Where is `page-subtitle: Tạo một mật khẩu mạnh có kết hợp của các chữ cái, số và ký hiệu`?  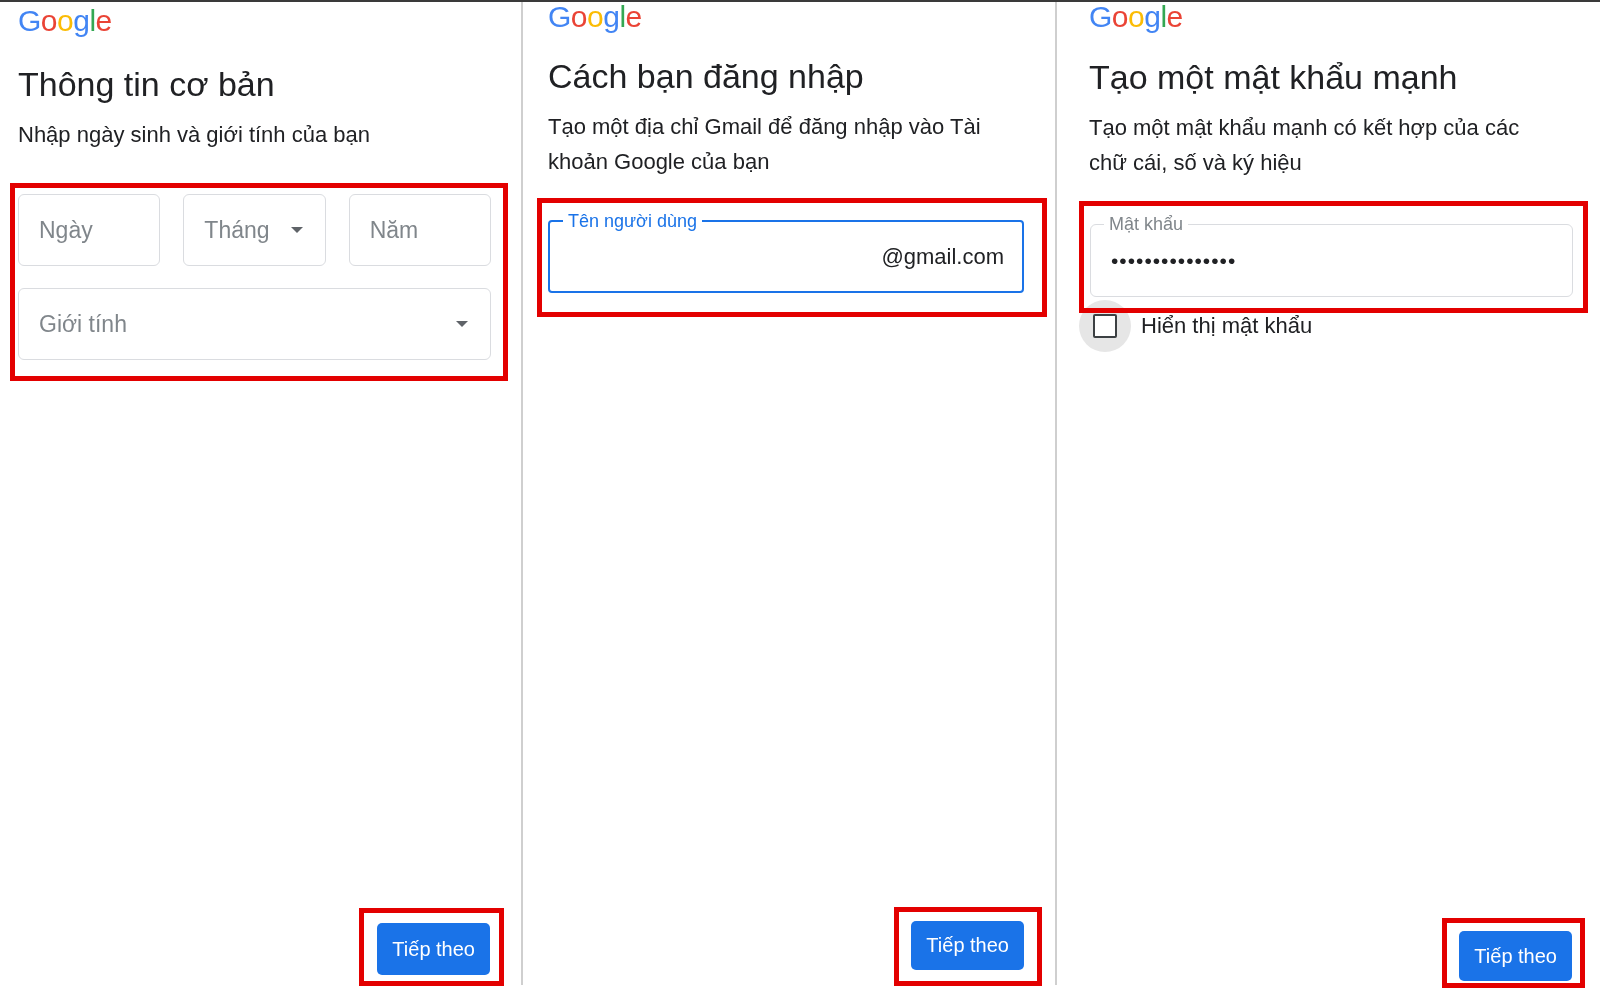
page-subtitle: Tạo một mật khẩu mạnh có kết hợp của các chữ cái, số và ký hiệu is located at coordinates (1305, 145).